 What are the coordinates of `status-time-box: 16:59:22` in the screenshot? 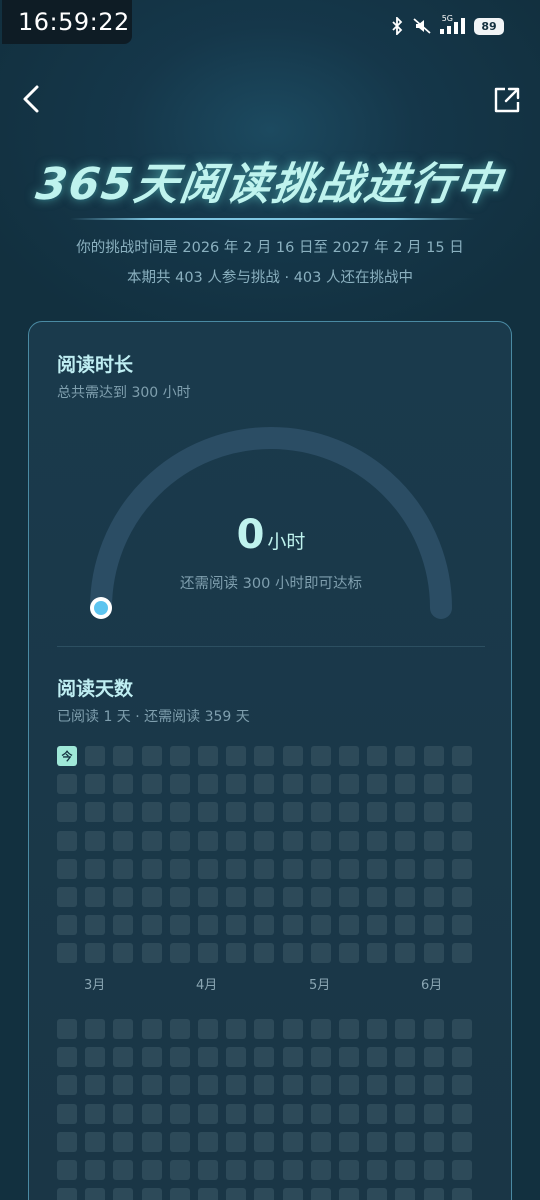 It's located at (67, 22).